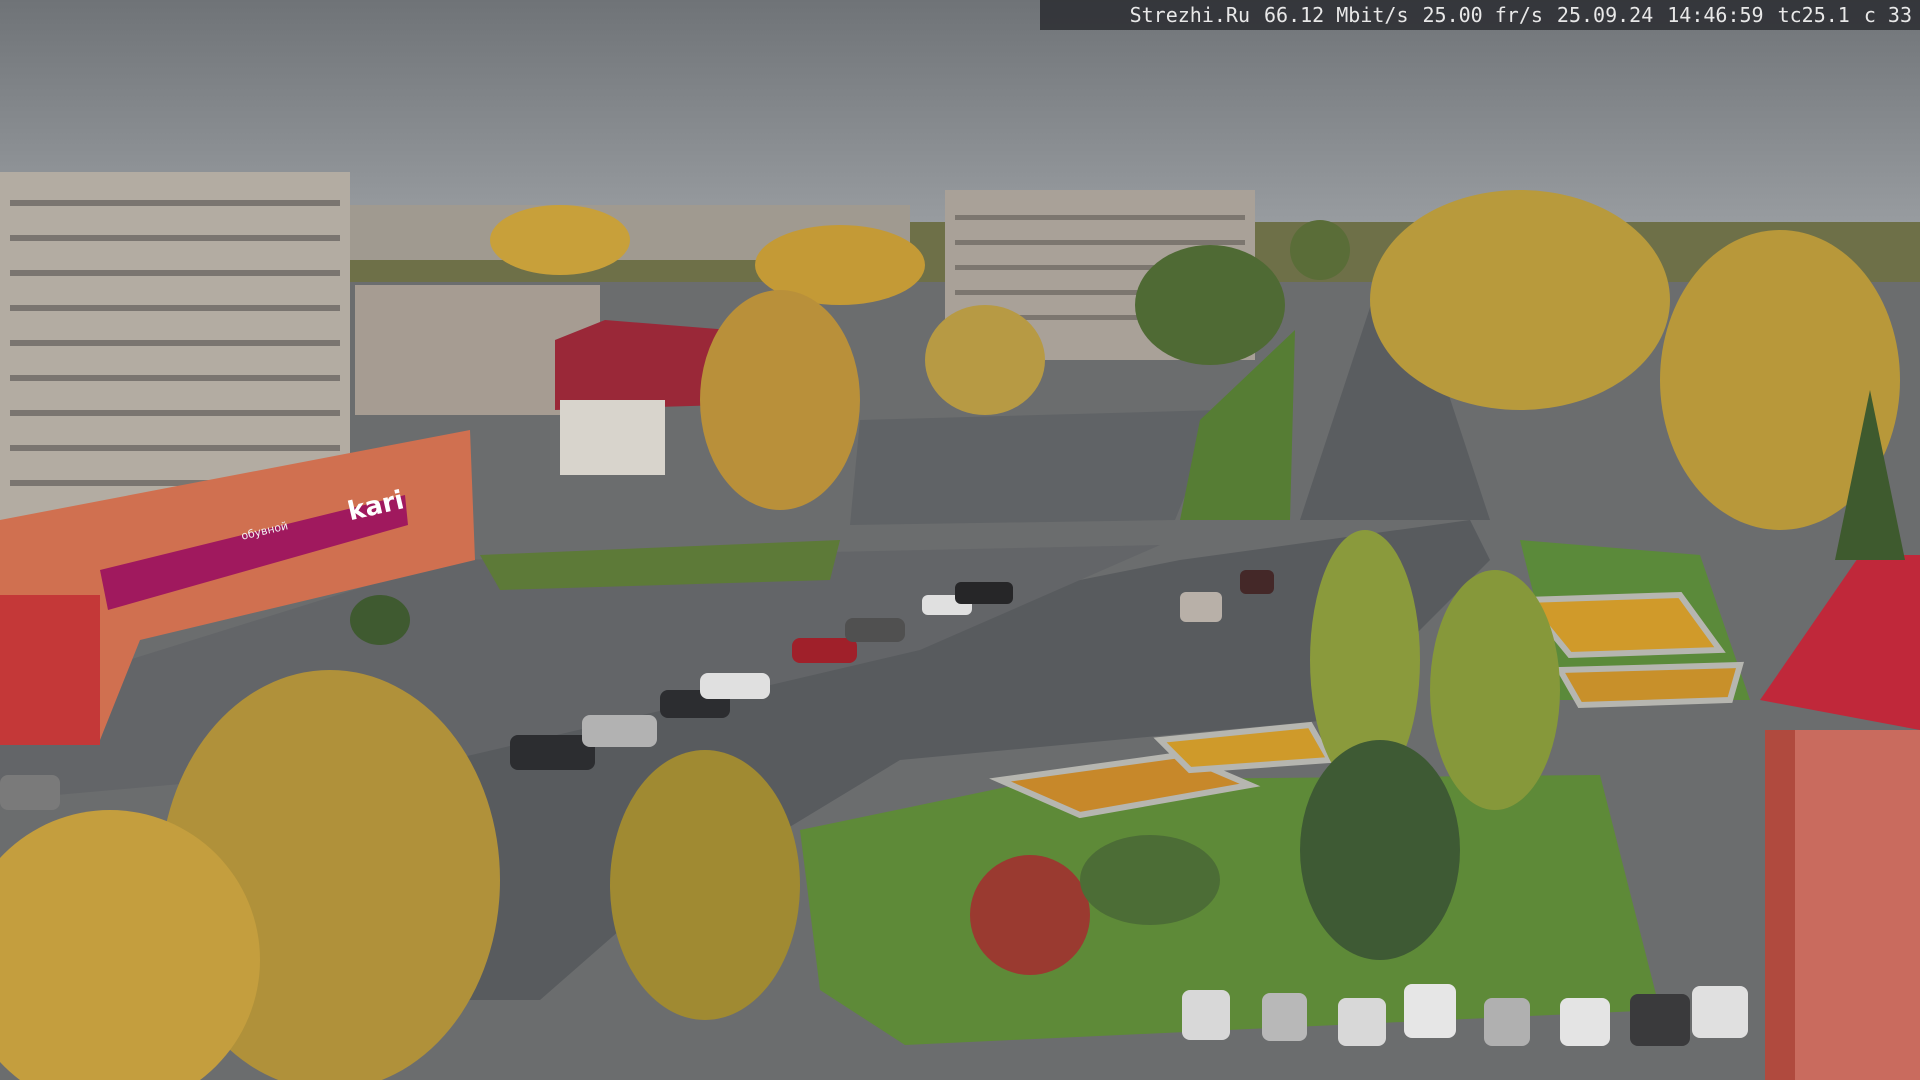 The width and height of the screenshot is (1920, 1080). Describe the element at coordinates (1887, 15) in the screenshot. I see `overlay-channel: c 33` at that location.